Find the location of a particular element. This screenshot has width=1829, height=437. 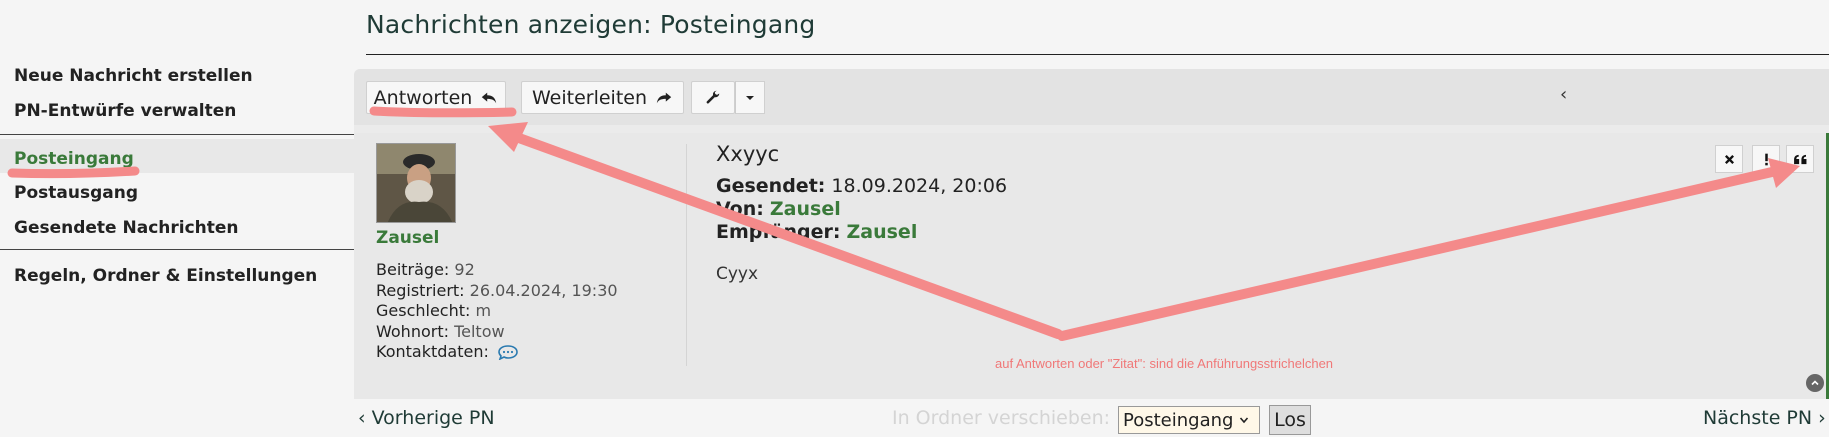

folder-select: Posteingang is located at coordinates (1189, 420).